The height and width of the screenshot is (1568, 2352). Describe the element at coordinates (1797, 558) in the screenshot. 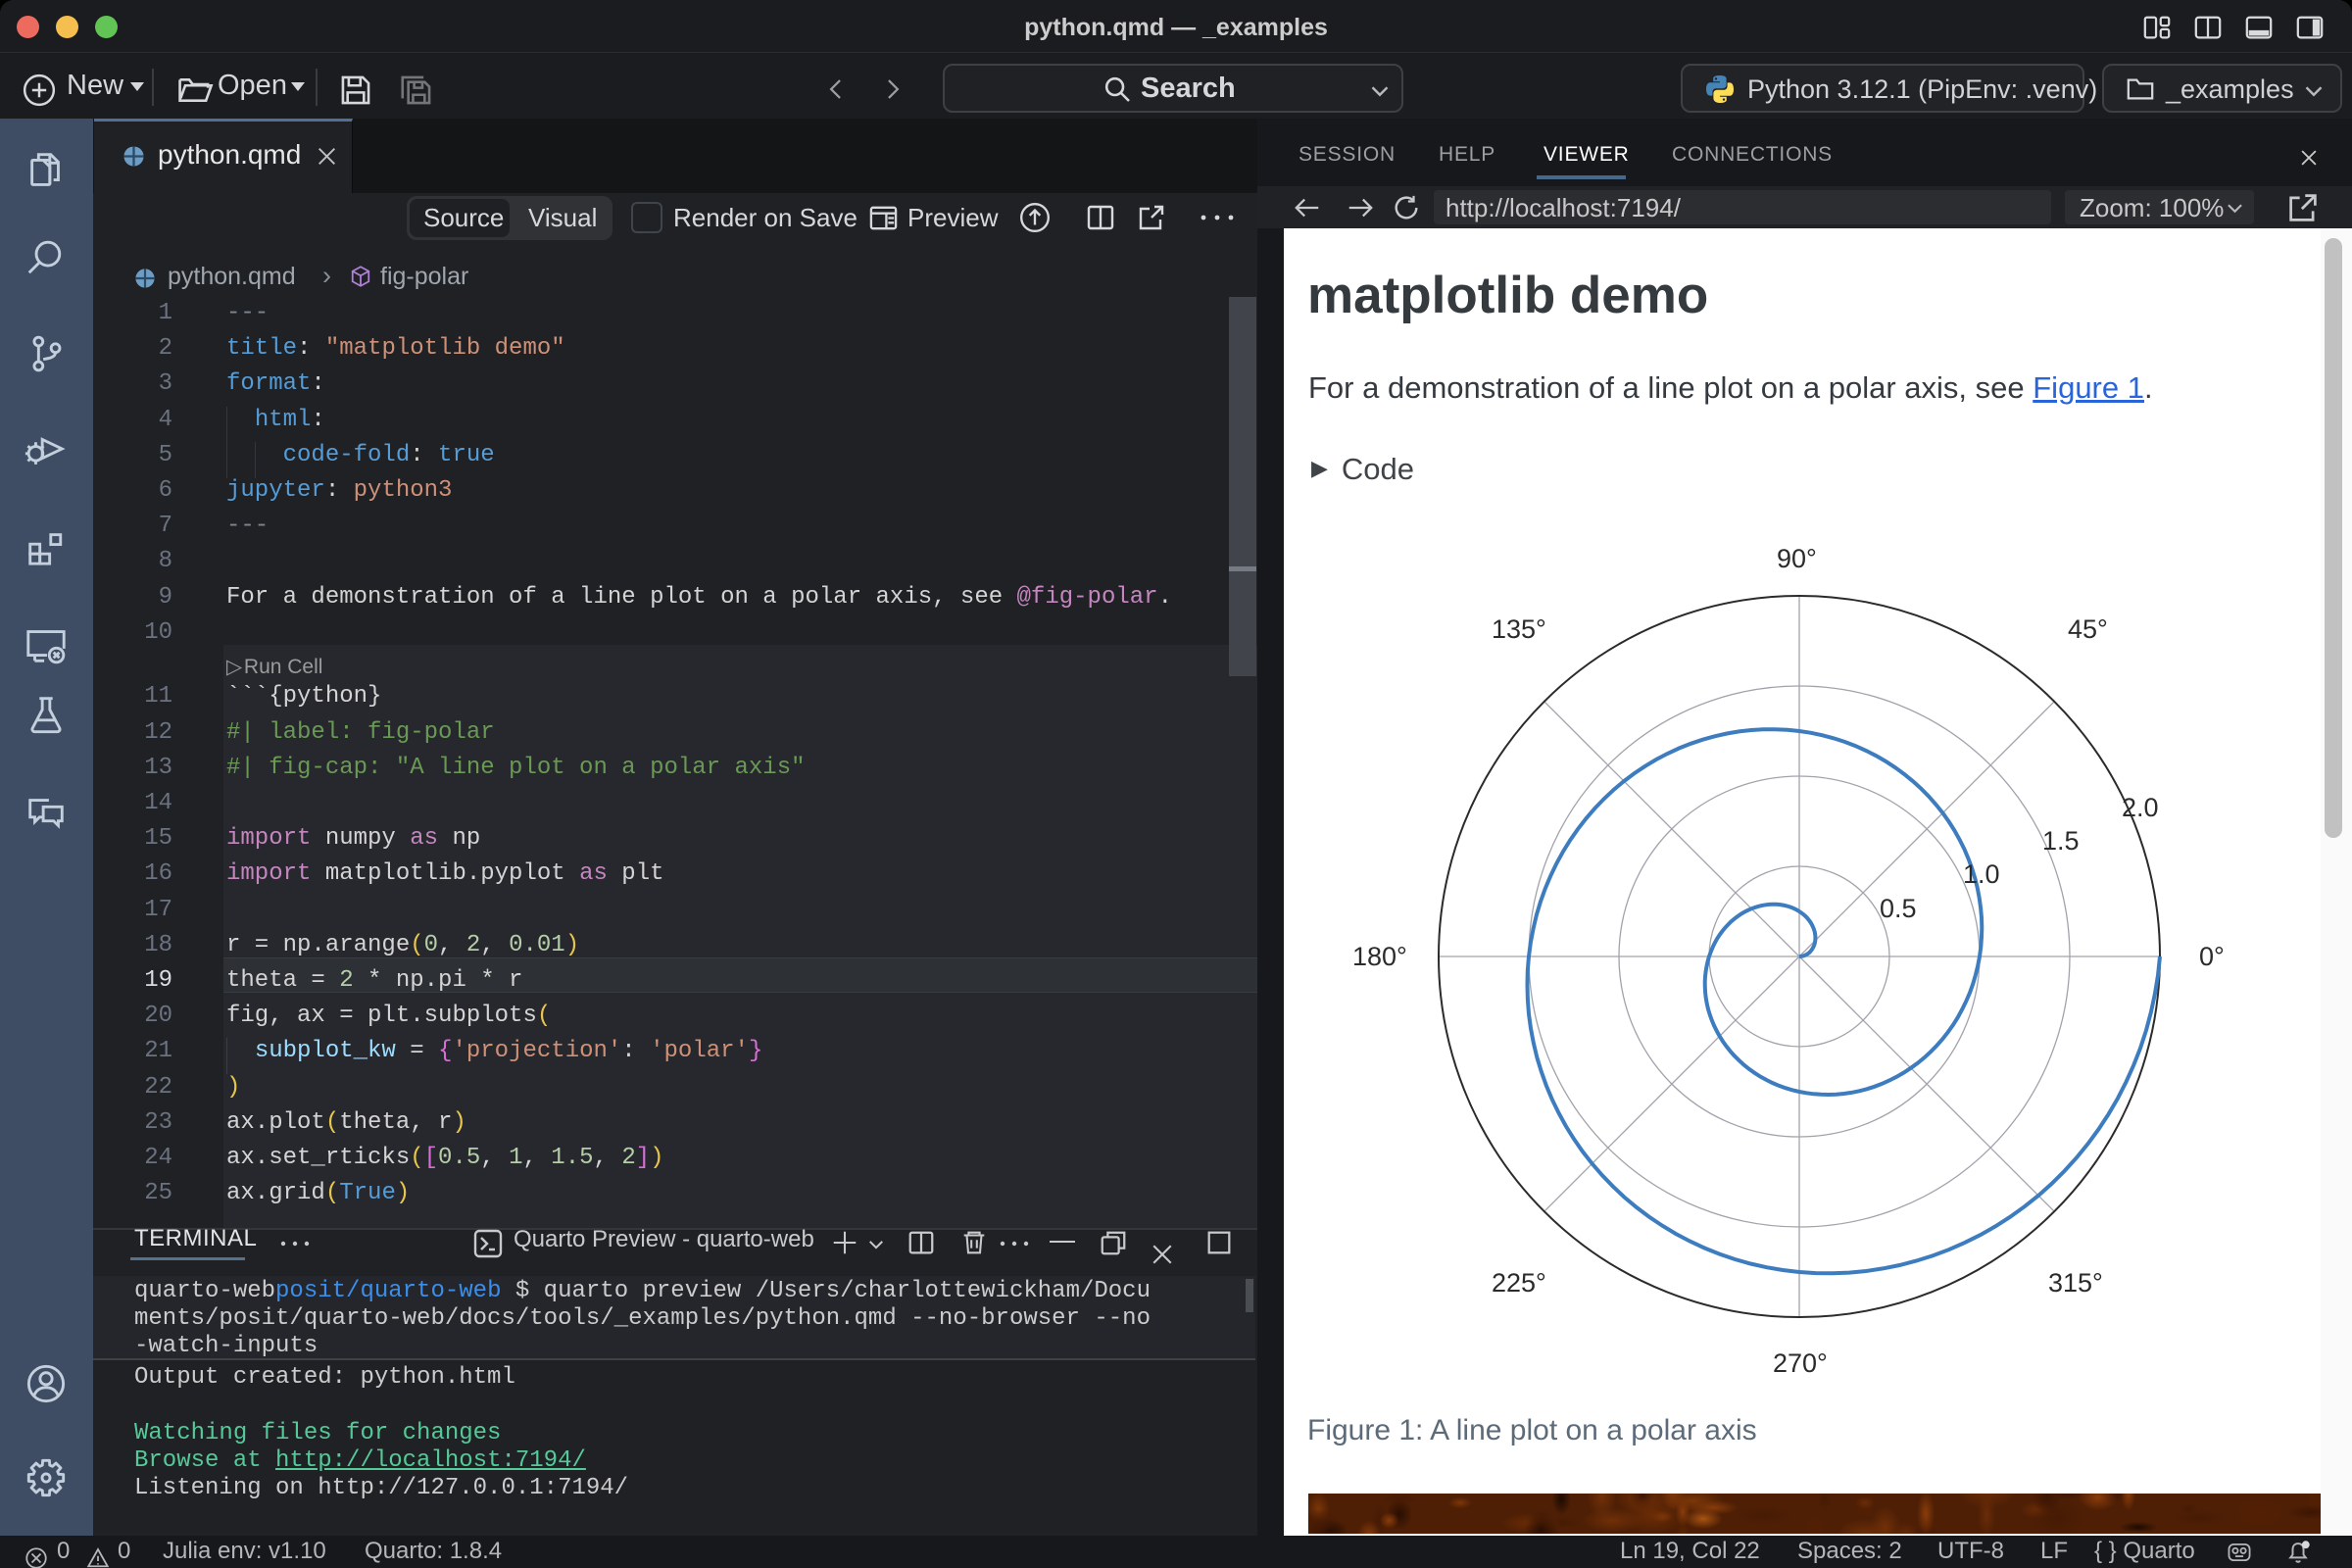

I see `svg-text: 90°` at that location.